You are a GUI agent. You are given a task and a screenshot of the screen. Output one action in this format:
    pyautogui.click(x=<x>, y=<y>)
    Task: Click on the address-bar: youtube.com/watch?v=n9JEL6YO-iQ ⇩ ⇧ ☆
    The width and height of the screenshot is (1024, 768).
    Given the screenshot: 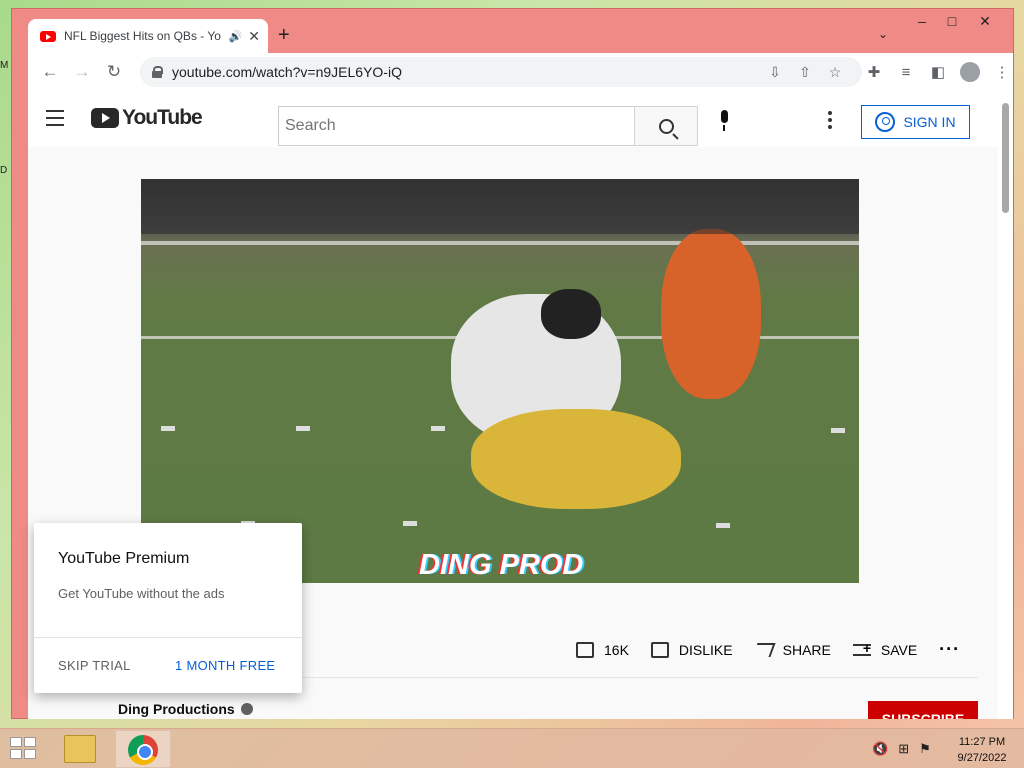 What is the action you would take?
    pyautogui.click(x=501, y=72)
    